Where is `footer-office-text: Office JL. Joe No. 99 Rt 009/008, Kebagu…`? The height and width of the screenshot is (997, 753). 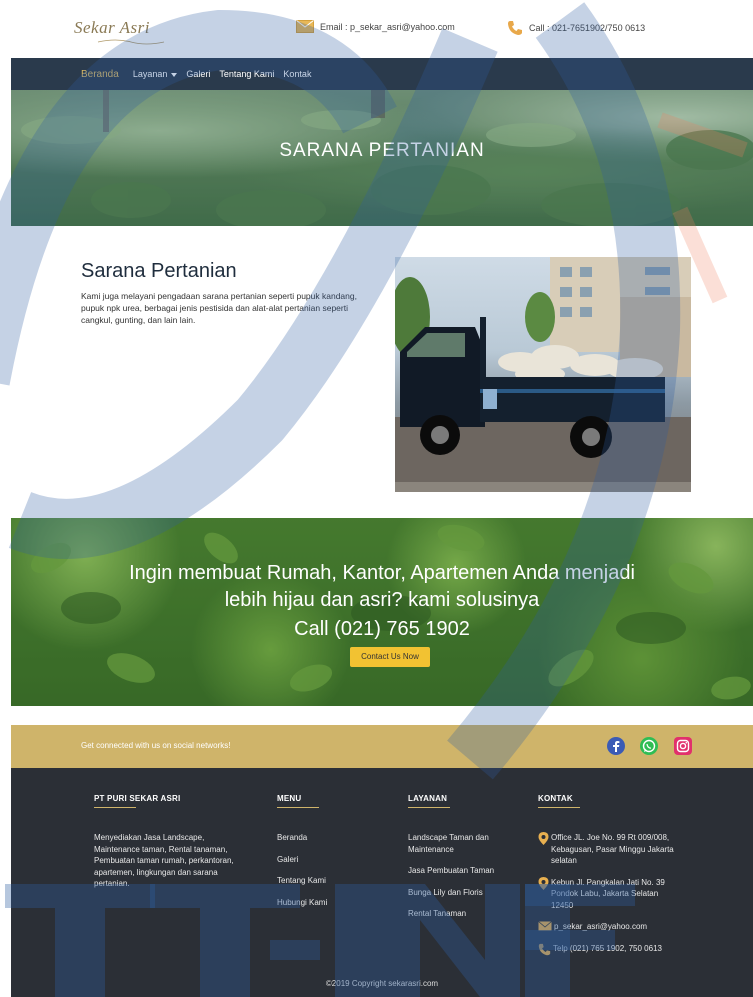
footer-office-text: Office JL. Joe No. 99 Rt 009/008, Kebagu… is located at coordinates (612, 849).